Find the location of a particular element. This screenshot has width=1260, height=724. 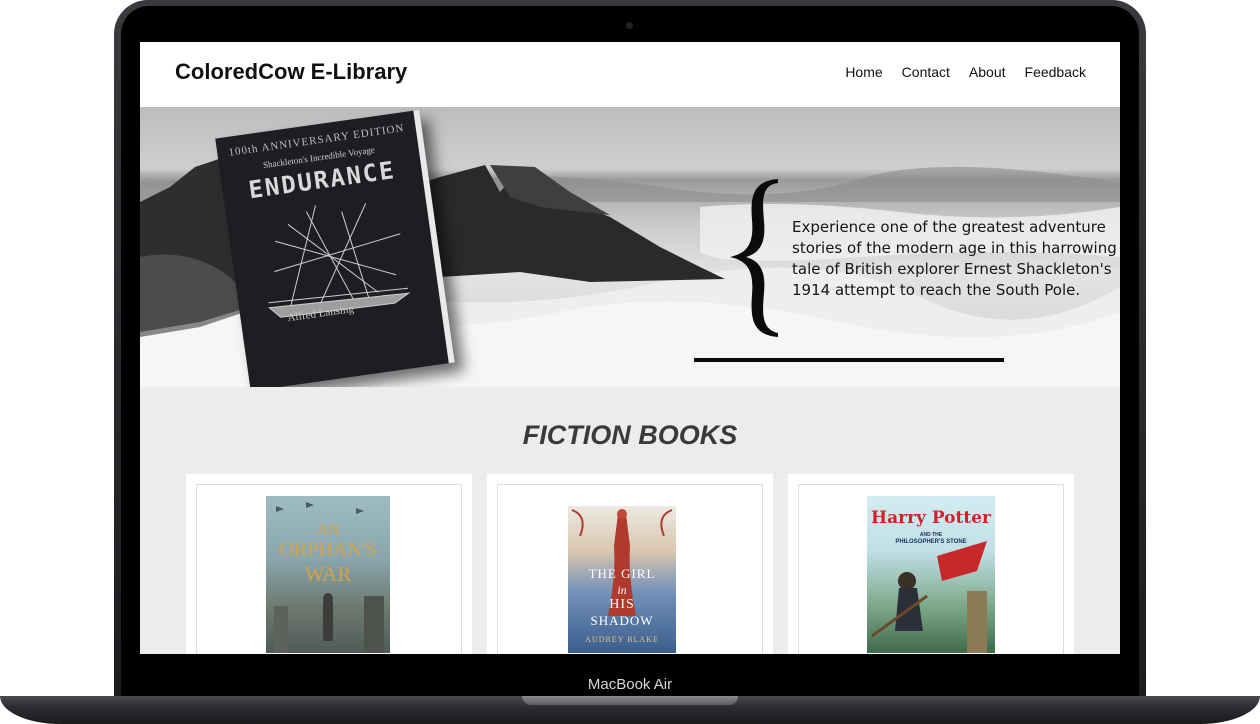

nav-home: Home is located at coordinates (863, 72).